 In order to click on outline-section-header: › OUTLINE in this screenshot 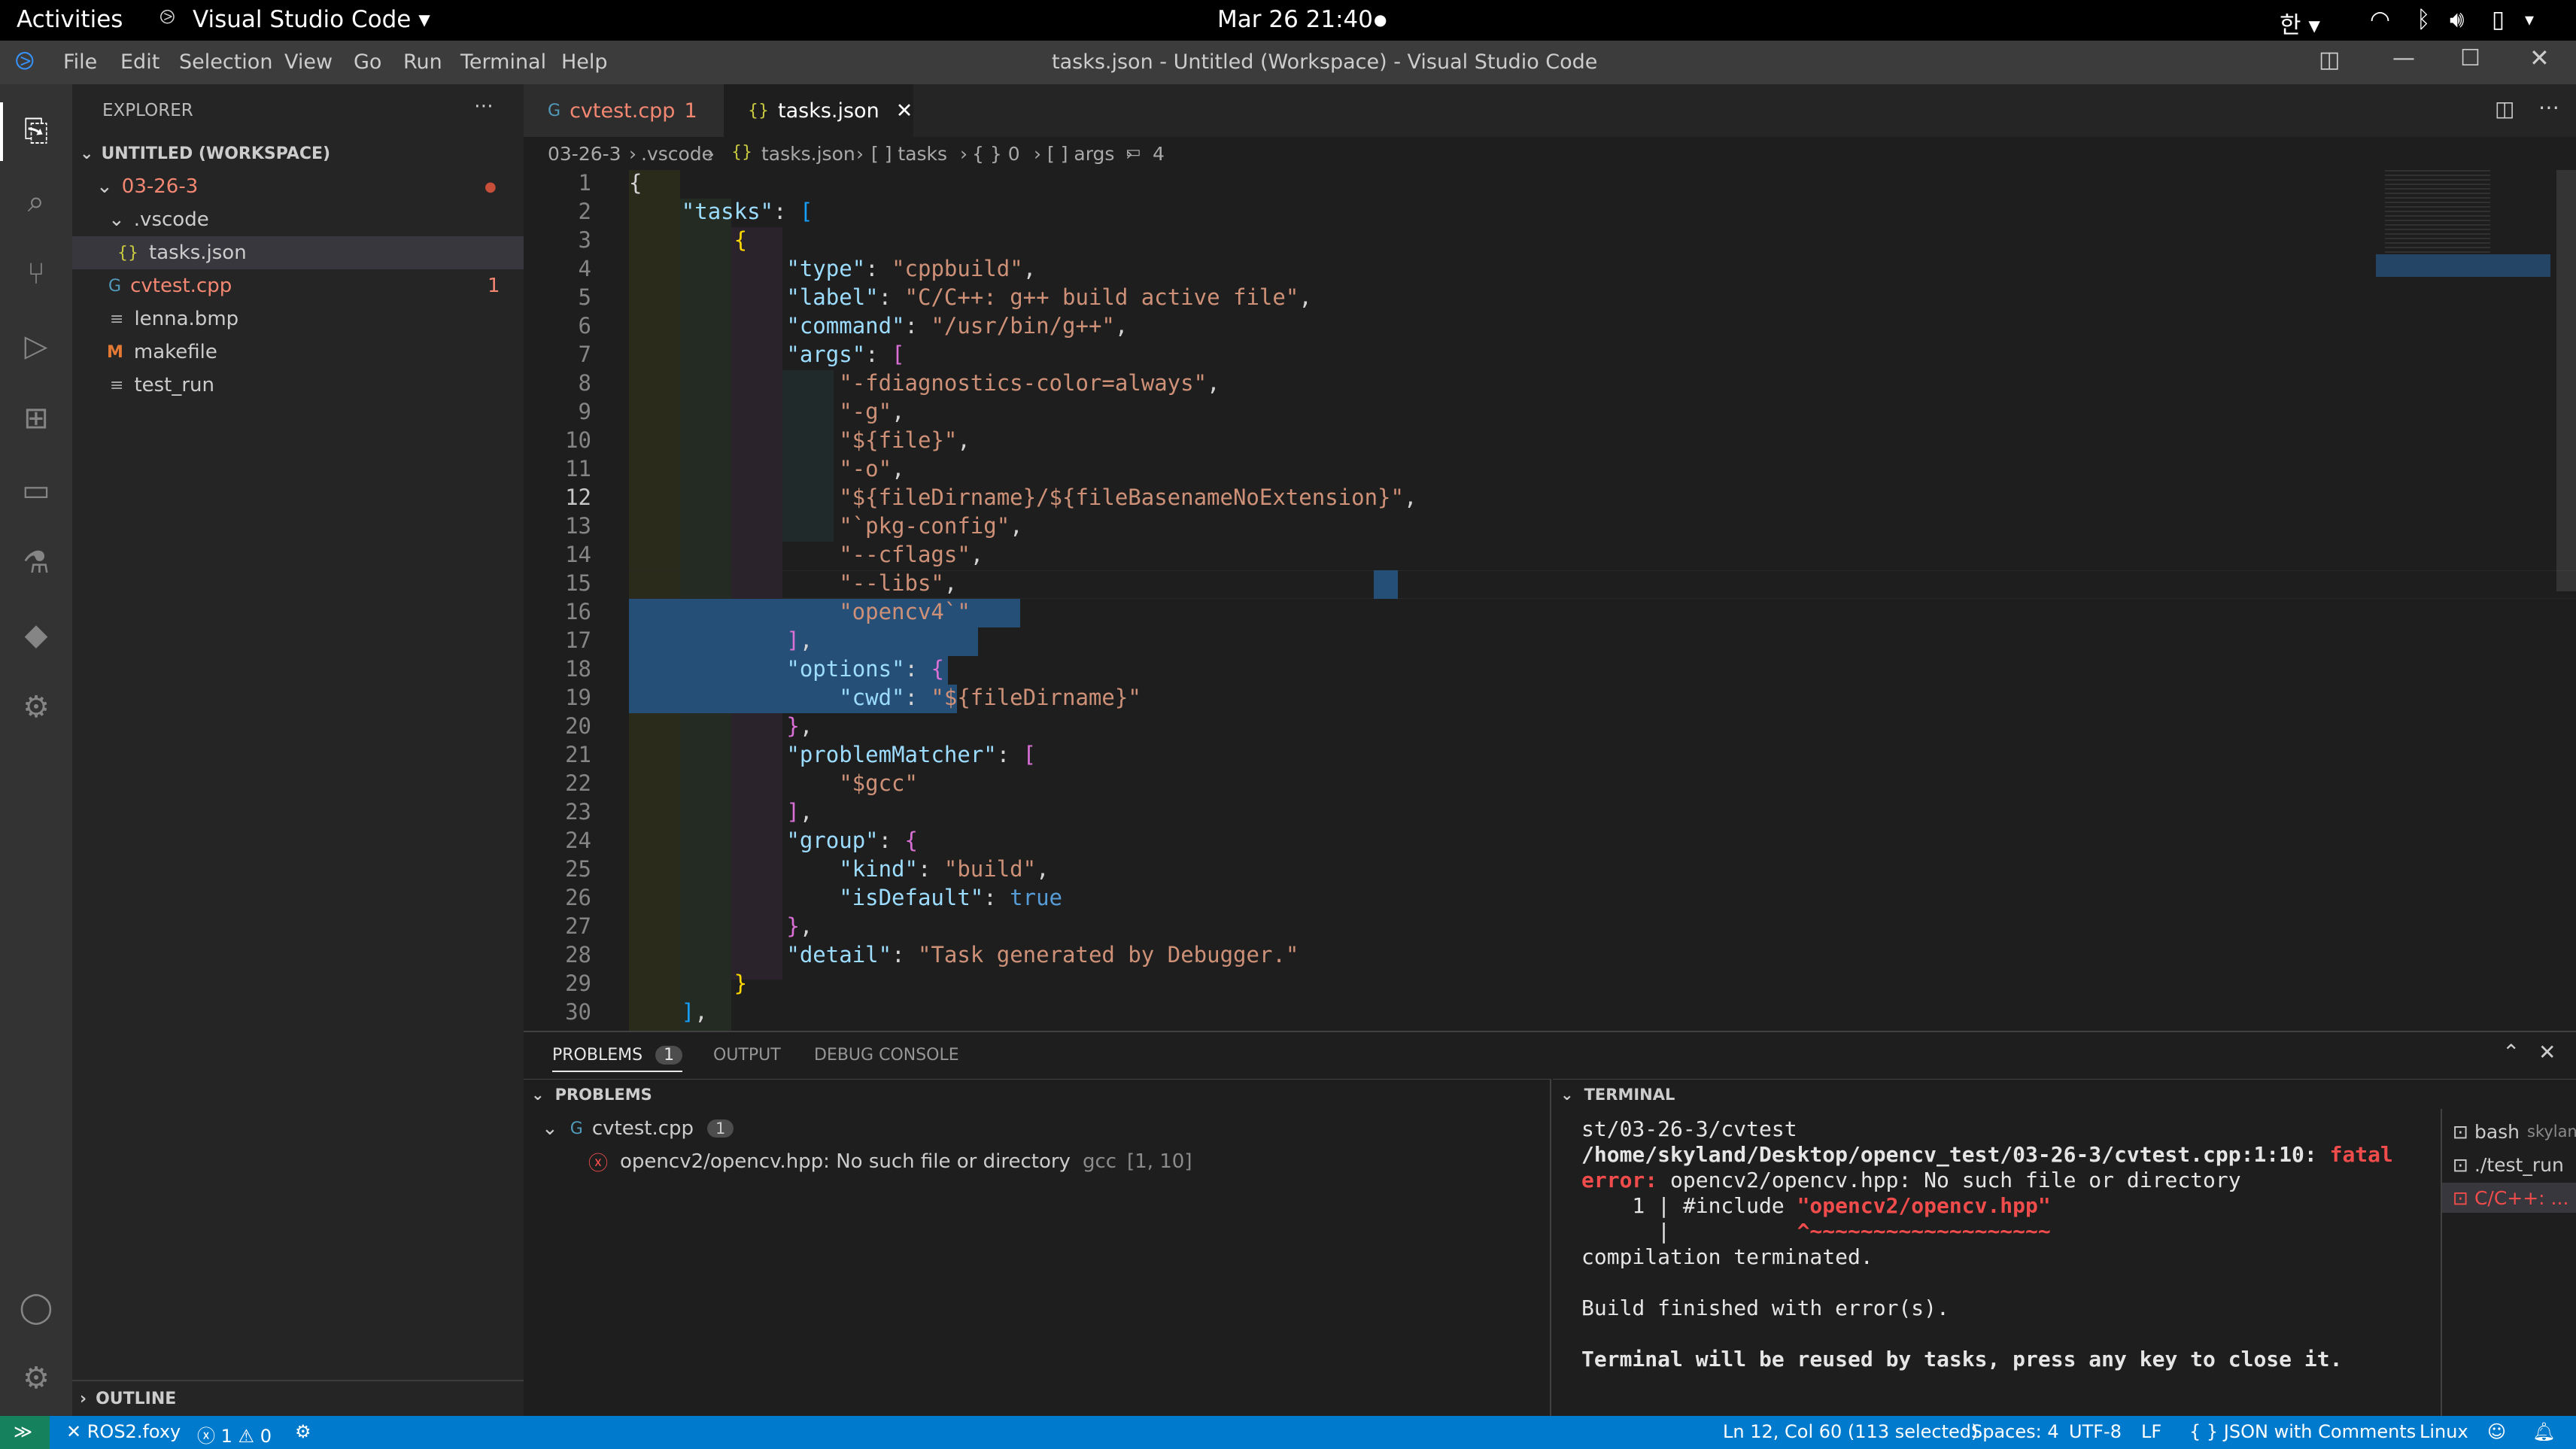, I will do `click(298, 1398)`.